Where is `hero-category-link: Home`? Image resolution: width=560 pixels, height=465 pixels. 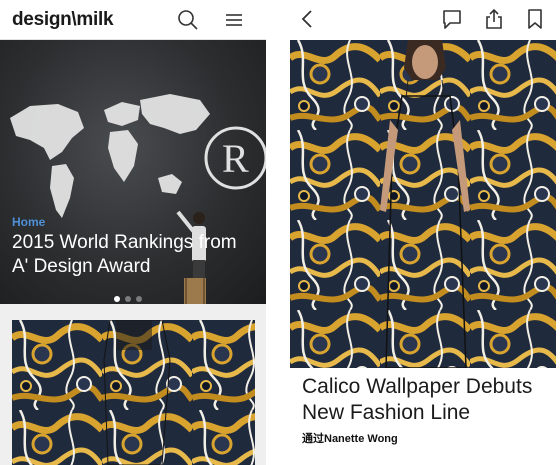 hero-category-link: Home is located at coordinates (28, 222).